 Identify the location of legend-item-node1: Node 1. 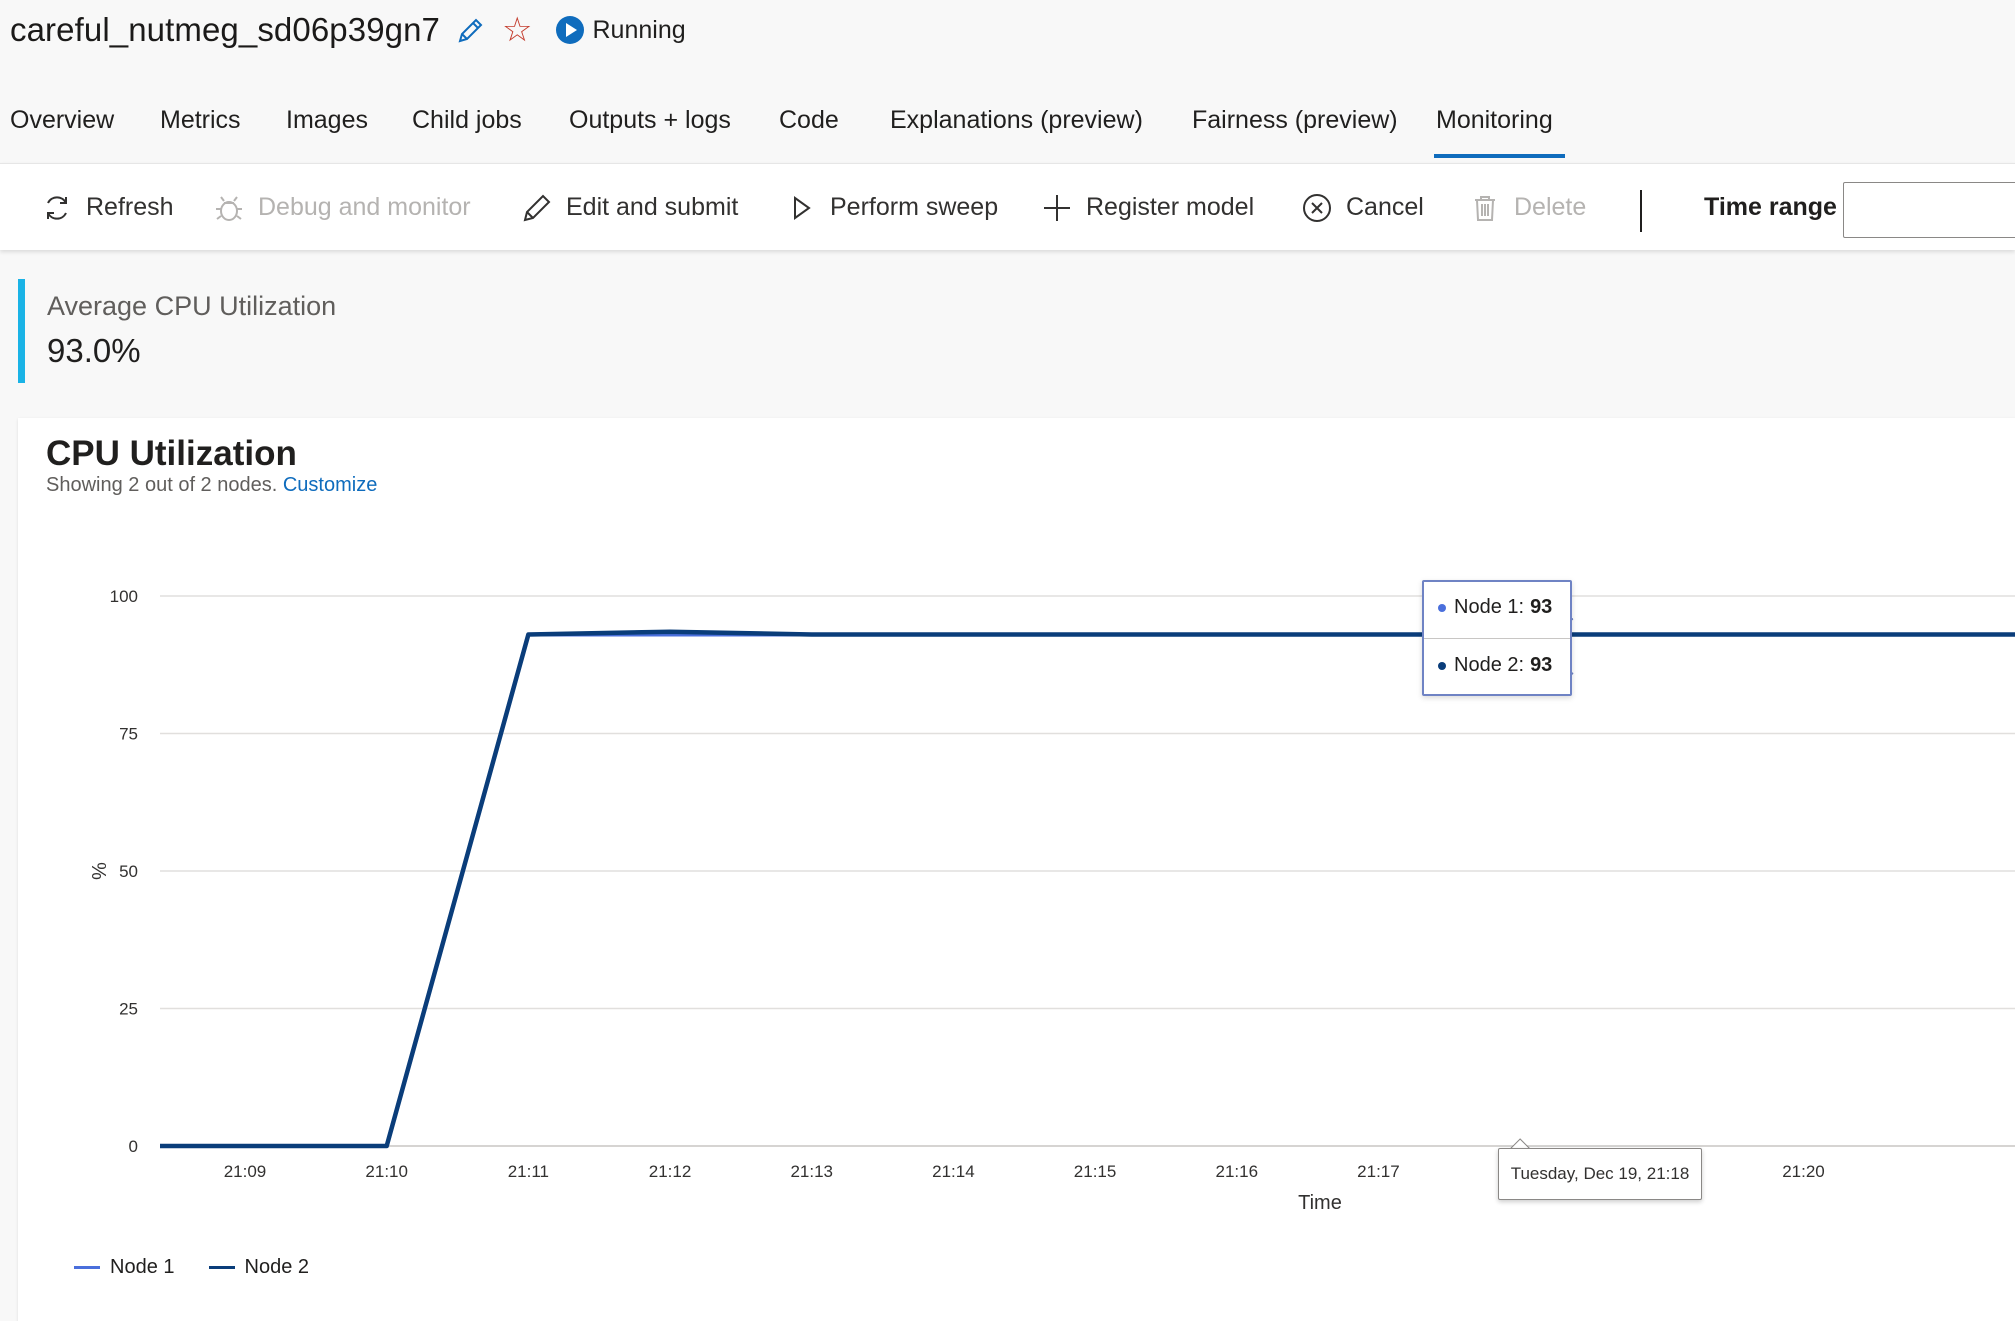
(124, 1267).